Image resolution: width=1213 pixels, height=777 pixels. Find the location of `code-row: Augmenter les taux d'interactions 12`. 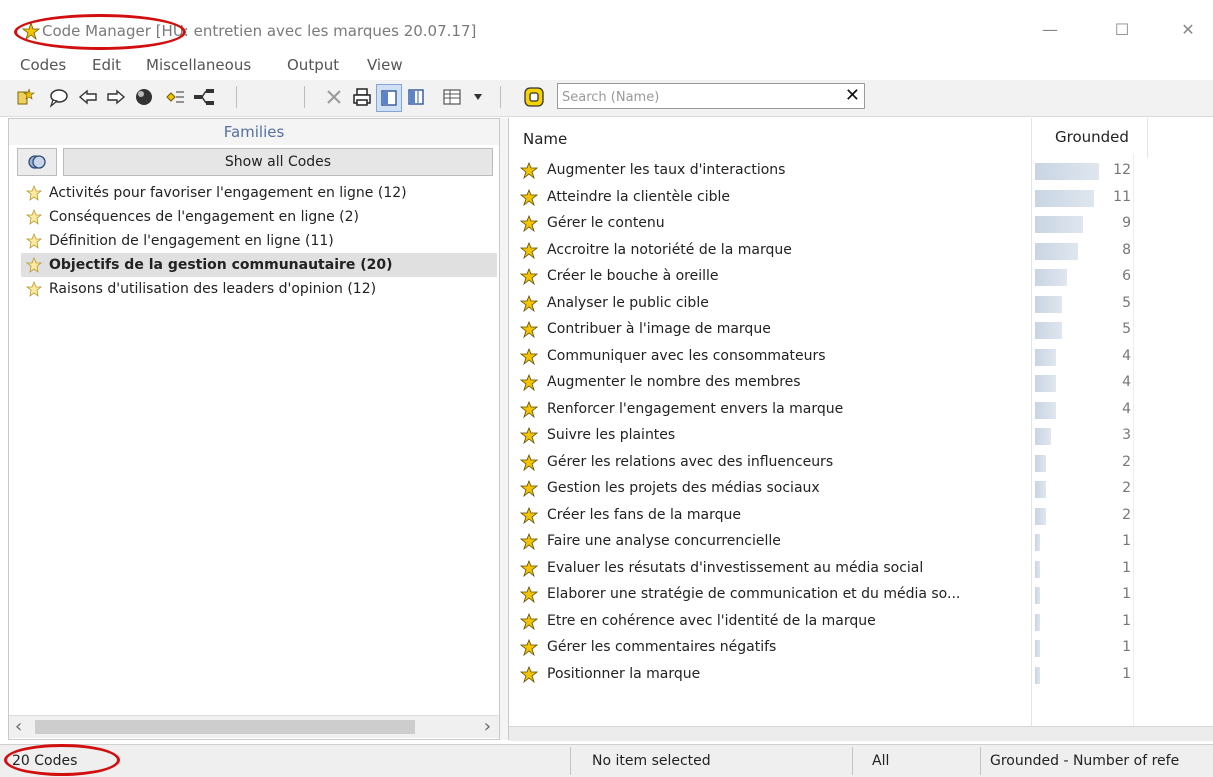

code-row: Augmenter les taux d'interactions 12 is located at coordinates (859, 171).